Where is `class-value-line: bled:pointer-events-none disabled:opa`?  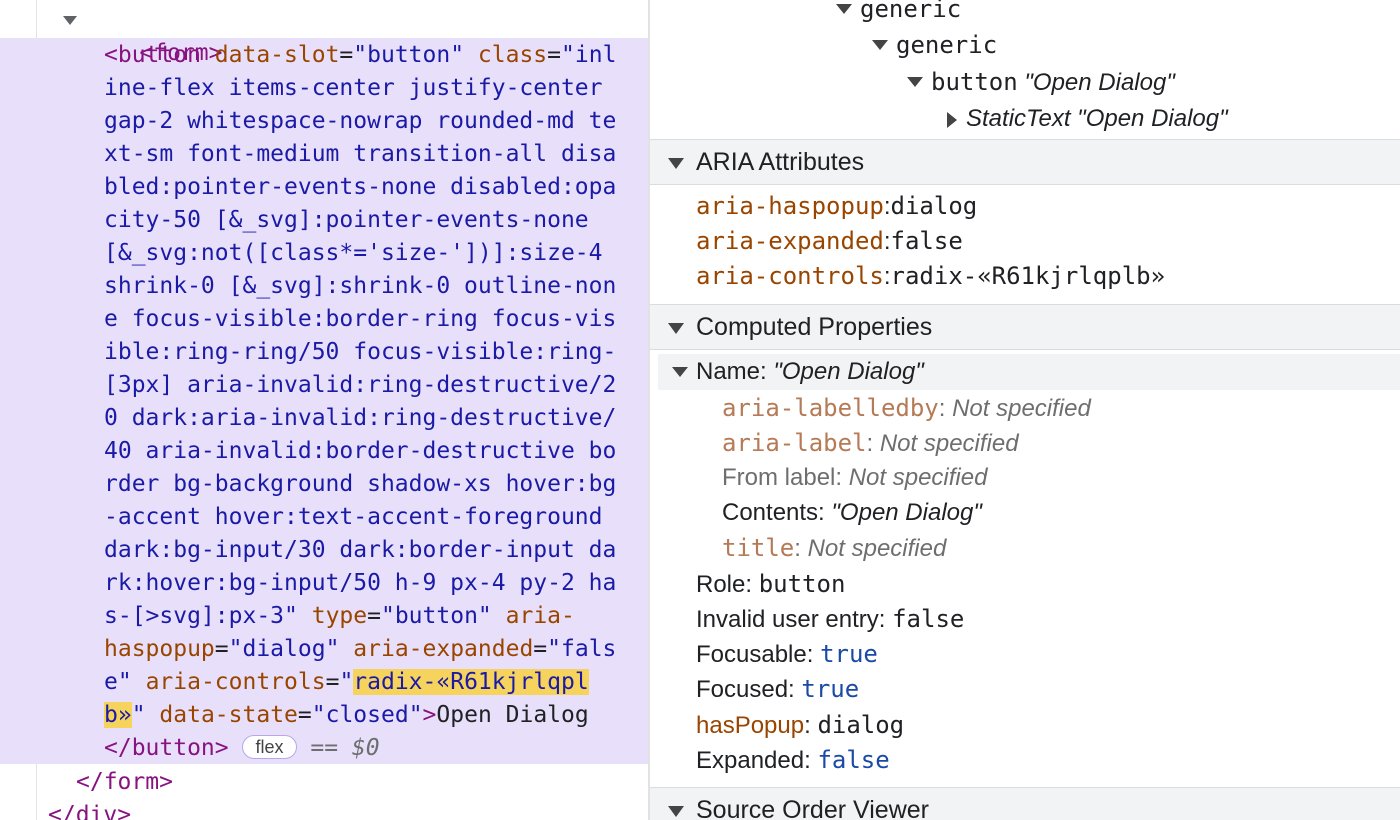 class-value-line: bled:pointer-events-none disabled:opa is located at coordinates (360, 187).